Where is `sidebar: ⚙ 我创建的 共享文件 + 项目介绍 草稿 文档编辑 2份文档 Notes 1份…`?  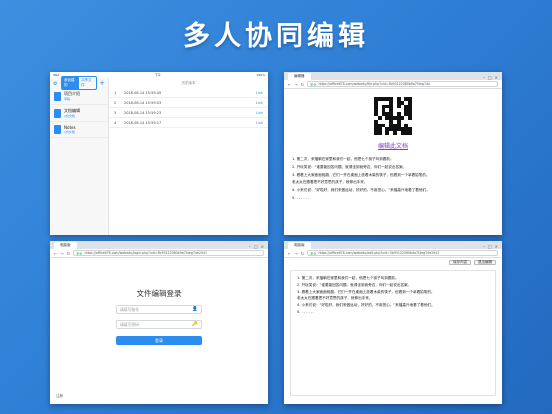 sidebar: ⚙ 我创建的 共享文件 + 项目介绍 草稿 文档编辑 2份文档 Notes 1份… is located at coordinates (79, 155).